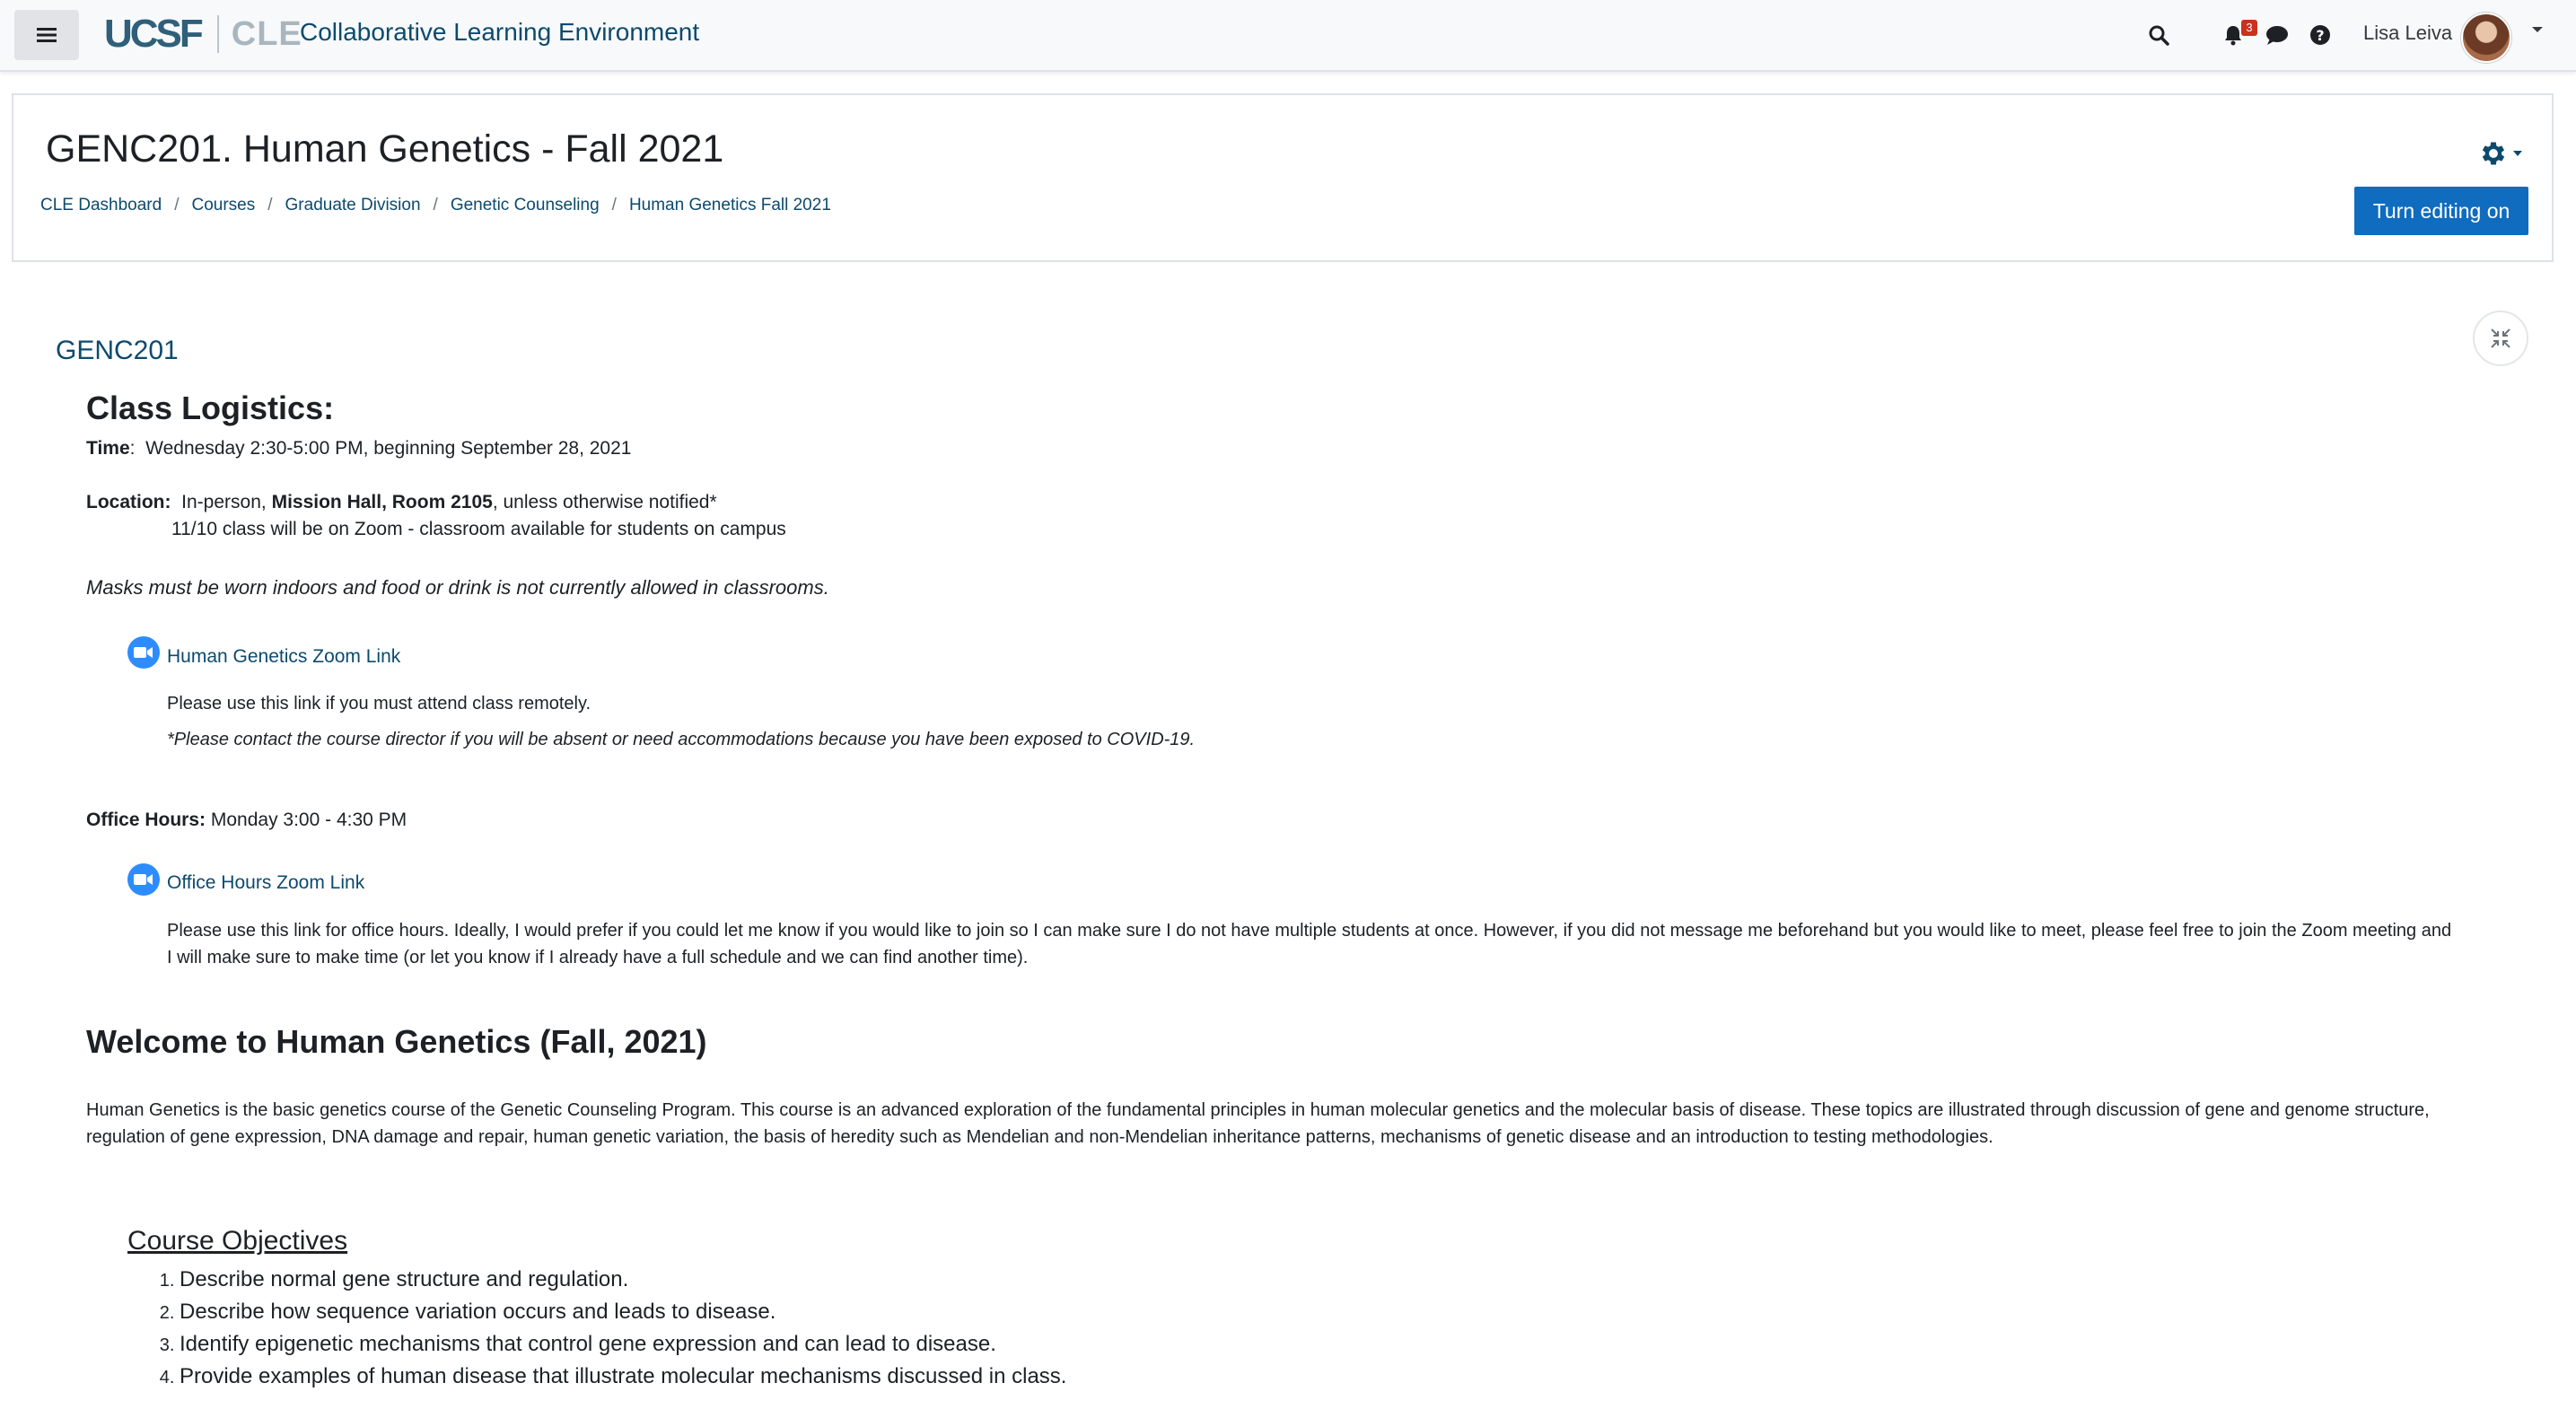 The image size is (2576, 1418). What do you see at coordinates (117, 351) in the screenshot?
I see `section-title: GENC201` at bounding box center [117, 351].